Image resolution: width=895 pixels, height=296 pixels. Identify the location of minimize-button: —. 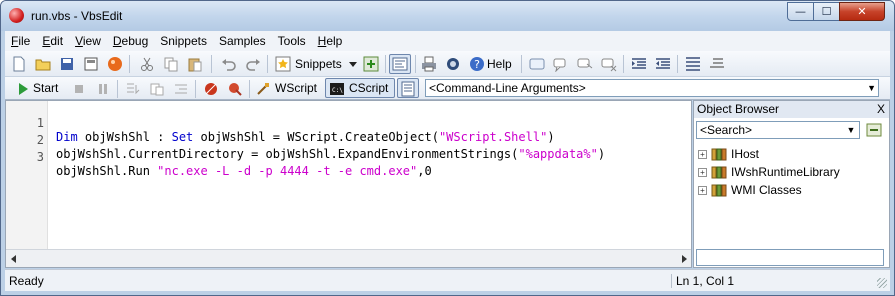
(800, 11).